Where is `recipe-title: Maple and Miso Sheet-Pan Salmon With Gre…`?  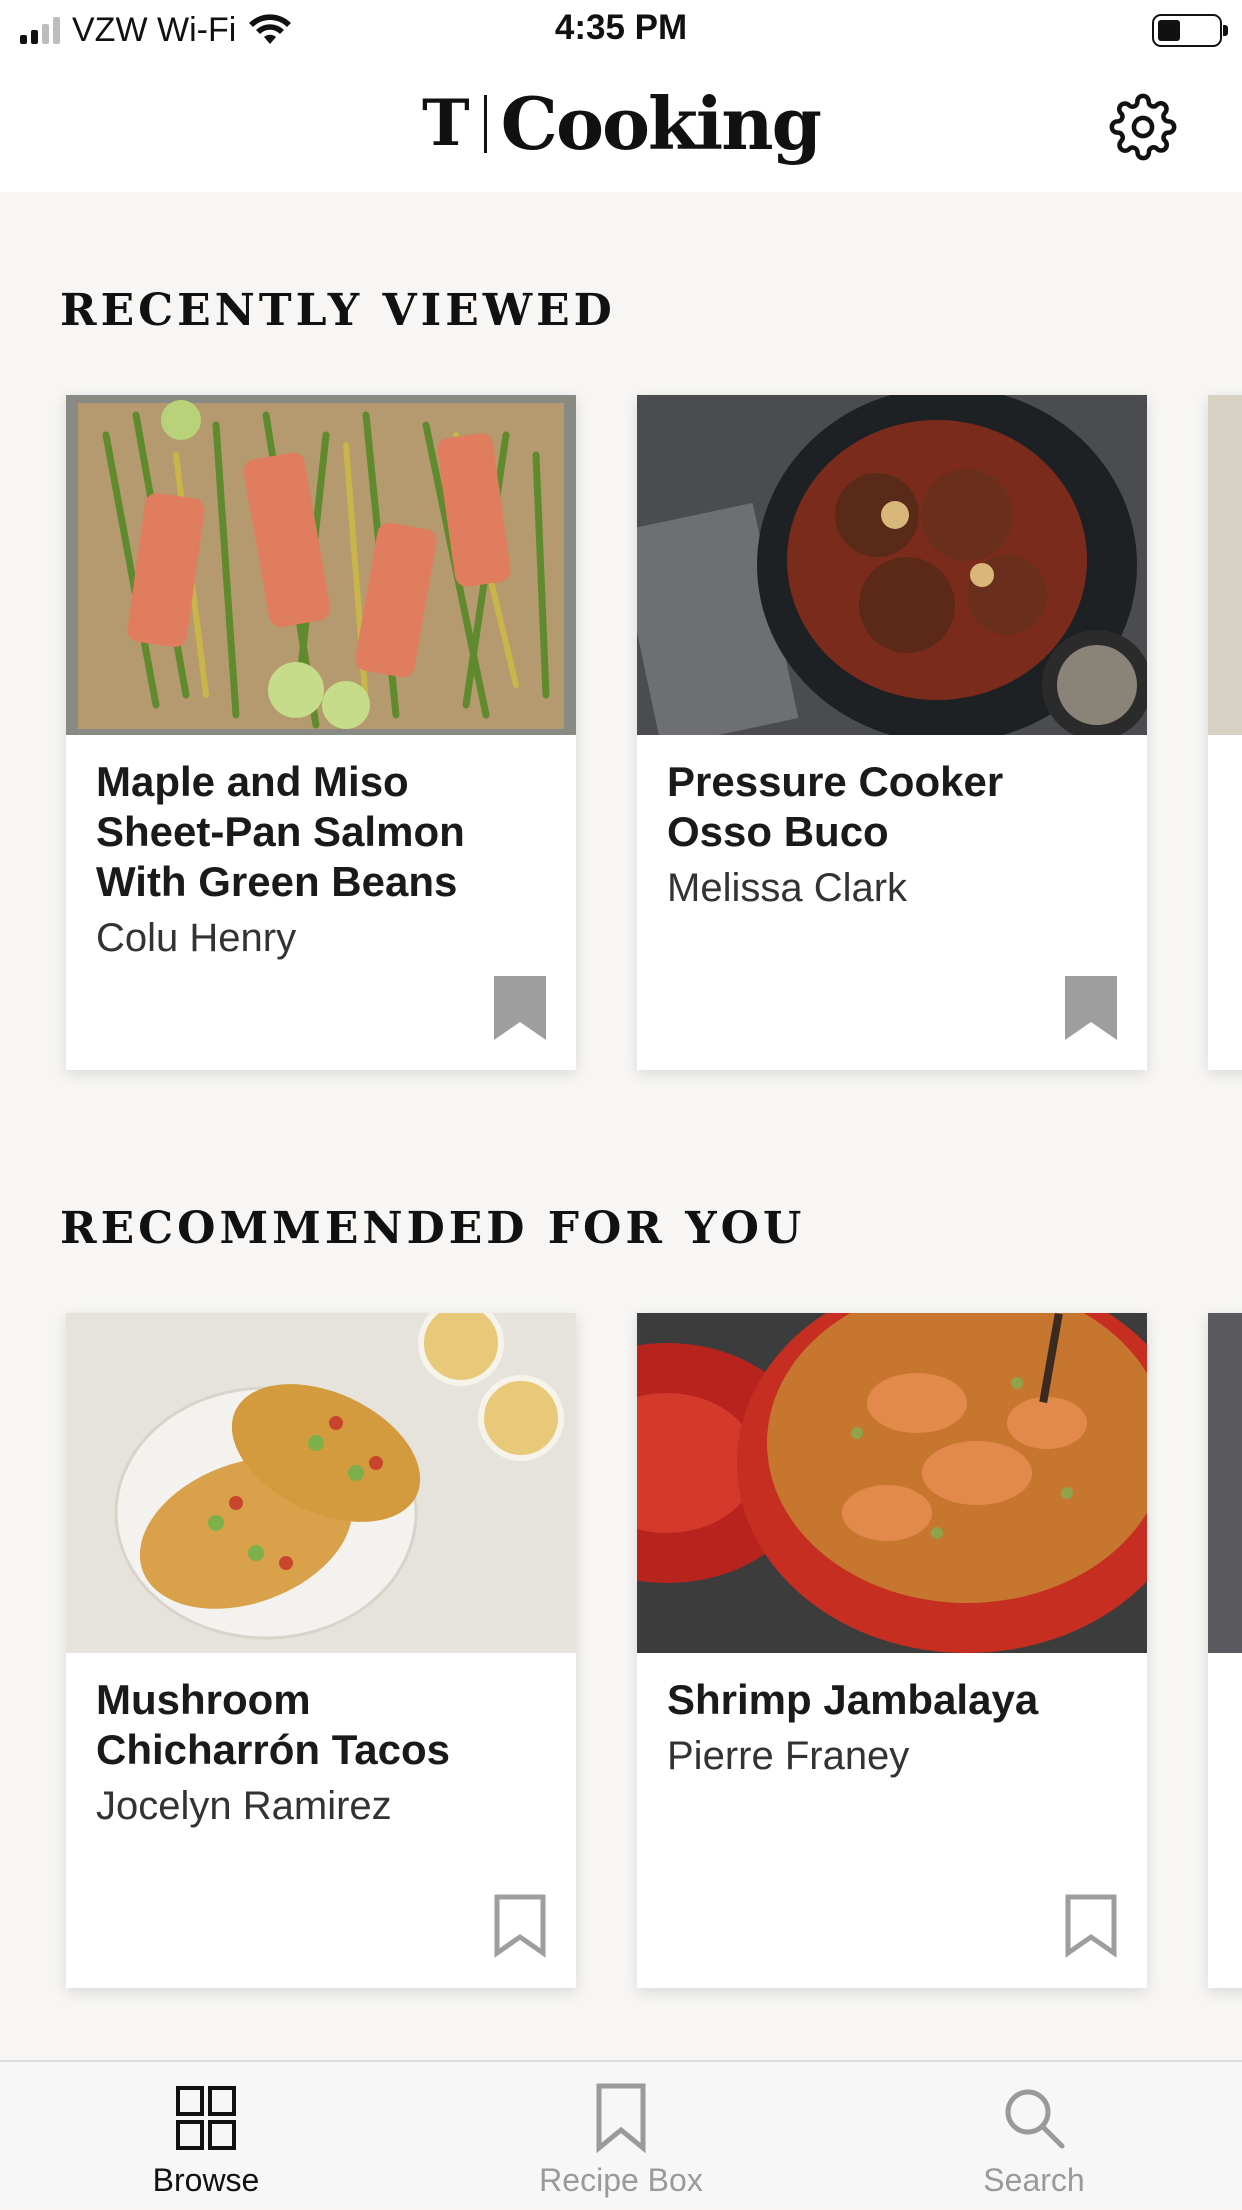
recipe-title: Maple and Miso Sheet-Pan Salmon With Gre… is located at coordinates (280, 831).